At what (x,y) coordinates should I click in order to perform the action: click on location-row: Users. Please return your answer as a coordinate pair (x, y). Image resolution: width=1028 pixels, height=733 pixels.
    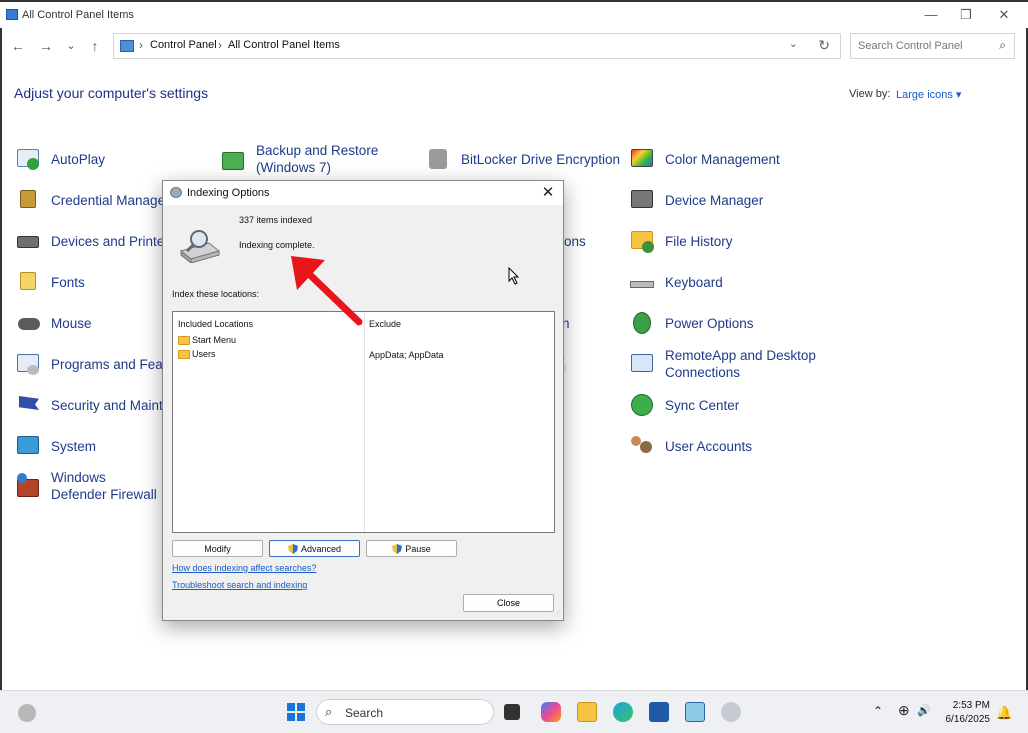
    Looking at the image, I should click on (197, 354).